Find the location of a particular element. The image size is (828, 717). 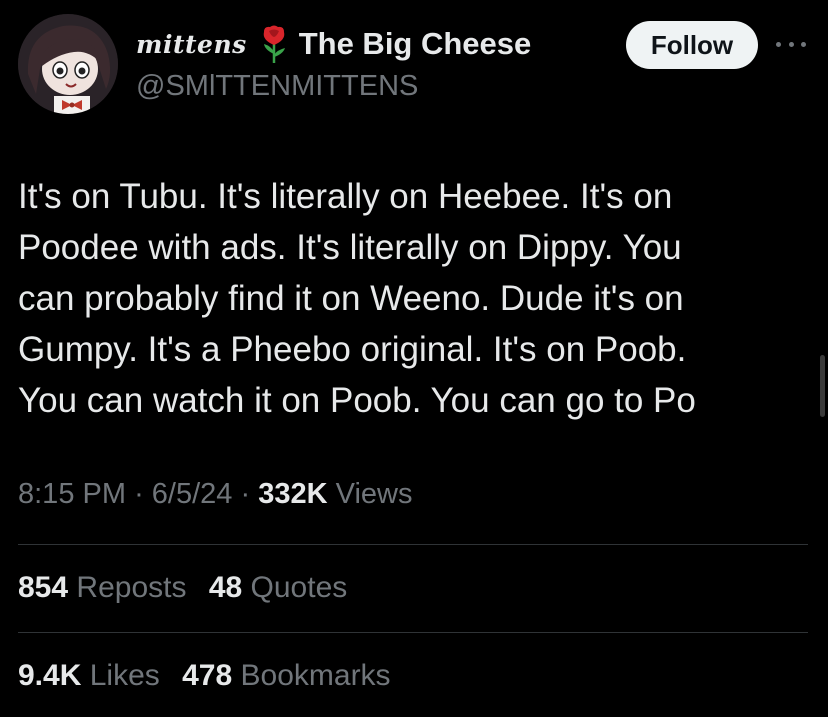

rose-icon is located at coordinates (274, 44).